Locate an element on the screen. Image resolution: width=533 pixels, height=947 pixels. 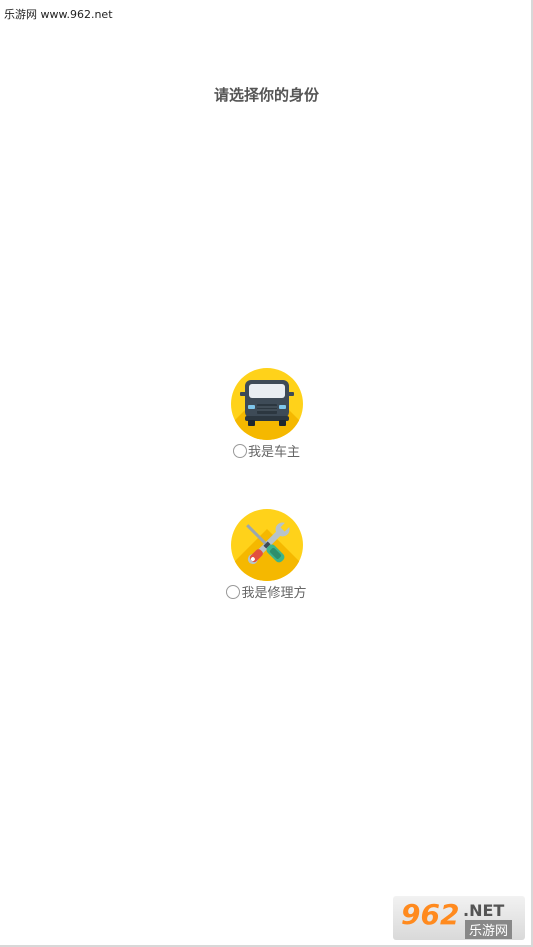
radio-repair-provider is located at coordinates (233, 591).